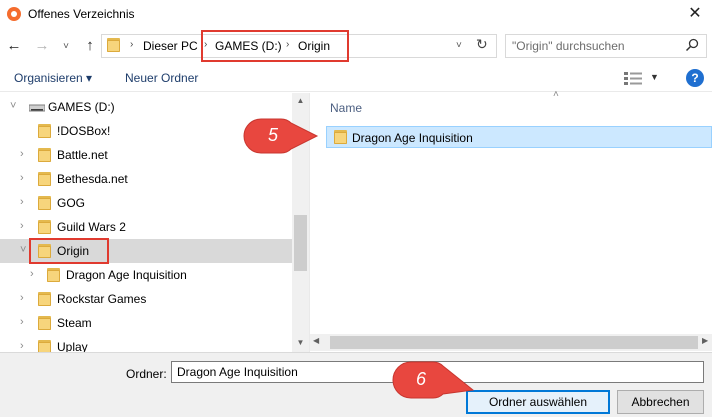  Describe the element at coordinates (316, 340) in the screenshot. I see `scroll-left-icon: ◀` at that location.